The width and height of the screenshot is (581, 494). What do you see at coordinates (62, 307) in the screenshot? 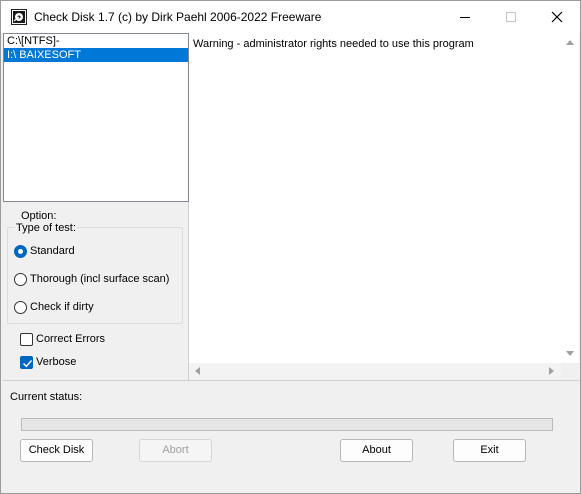
I see `radio-label: Check if dirty` at bounding box center [62, 307].